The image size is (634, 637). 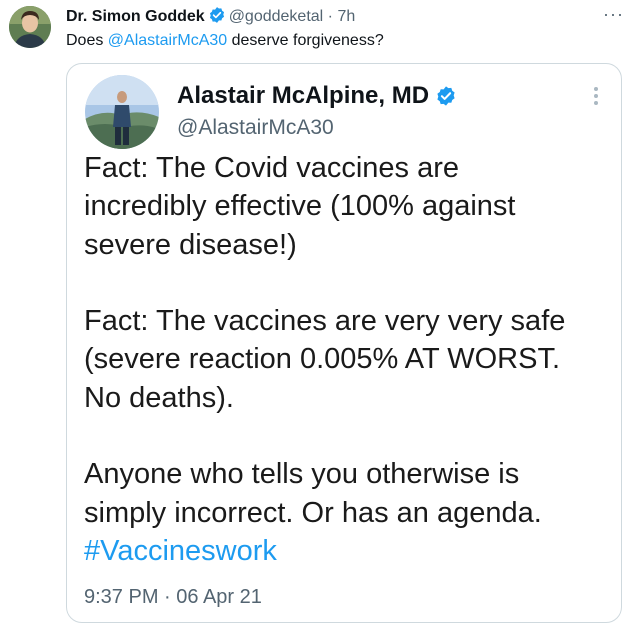 What do you see at coordinates (173, 597) in the screenshot?
I see `quoted-timestamp: 9:37 PM · 06 Apr 21` at bounding box center [173, 597].